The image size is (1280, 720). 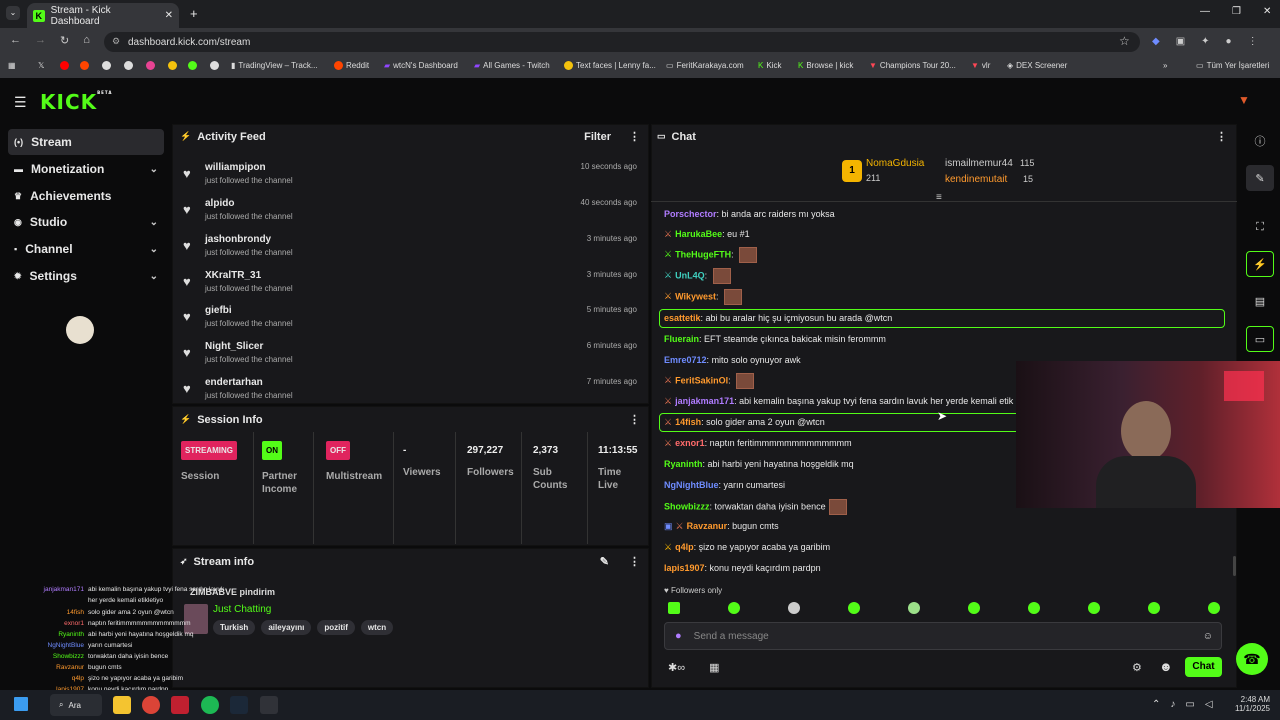 What do you see at coordinates (272, 450) in the screenshot?
I see `on-badge: ON` at bounding box center [272, 450].